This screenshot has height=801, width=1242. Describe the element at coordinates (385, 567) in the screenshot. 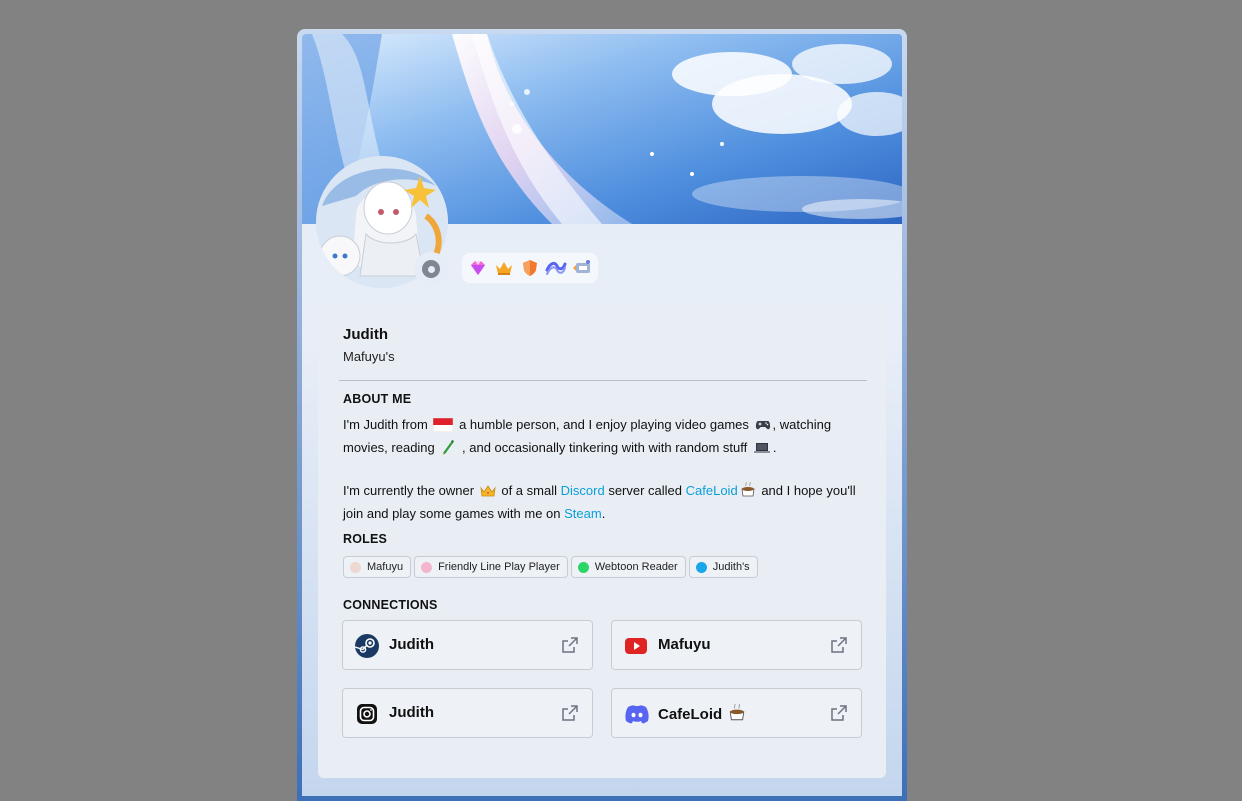

I see `role-label: Mafuyu` at that location.